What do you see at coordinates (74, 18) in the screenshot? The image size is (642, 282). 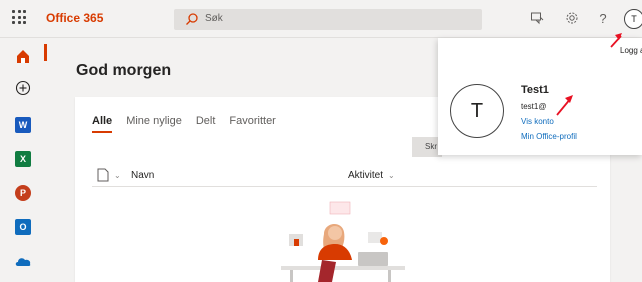 I see `brand-title: Office 365` at bounding box center [74, 18].